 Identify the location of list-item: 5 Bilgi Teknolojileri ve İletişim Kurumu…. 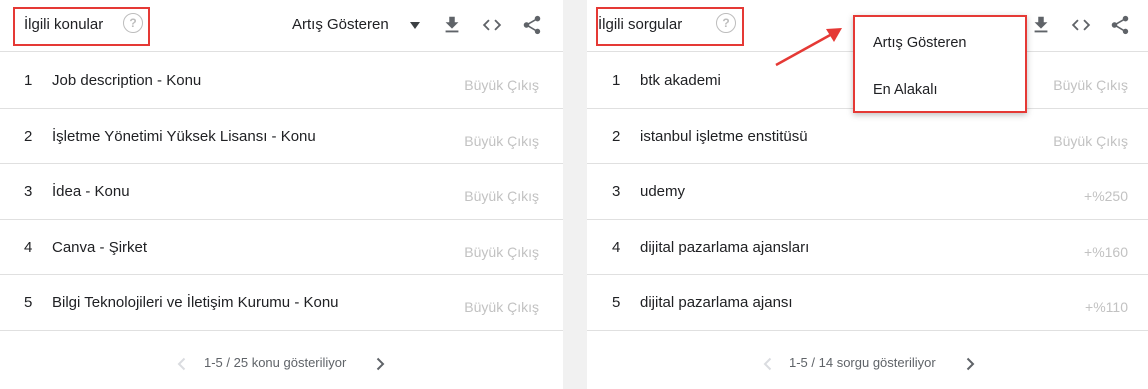
(281, 303).